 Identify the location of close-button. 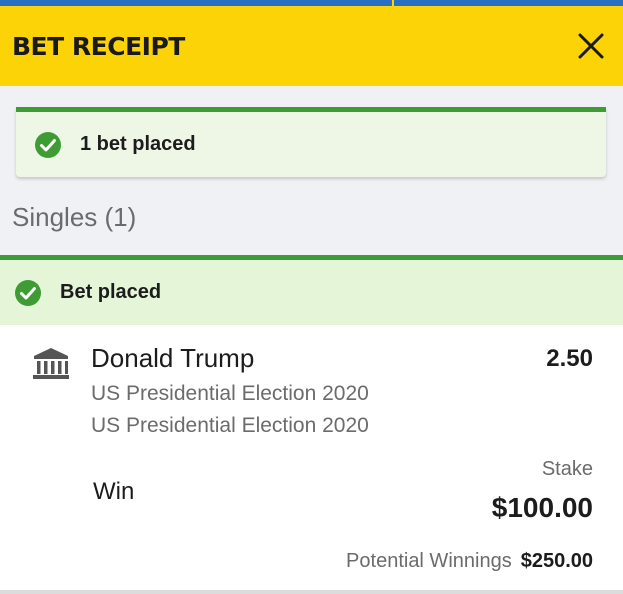
(591, 46).